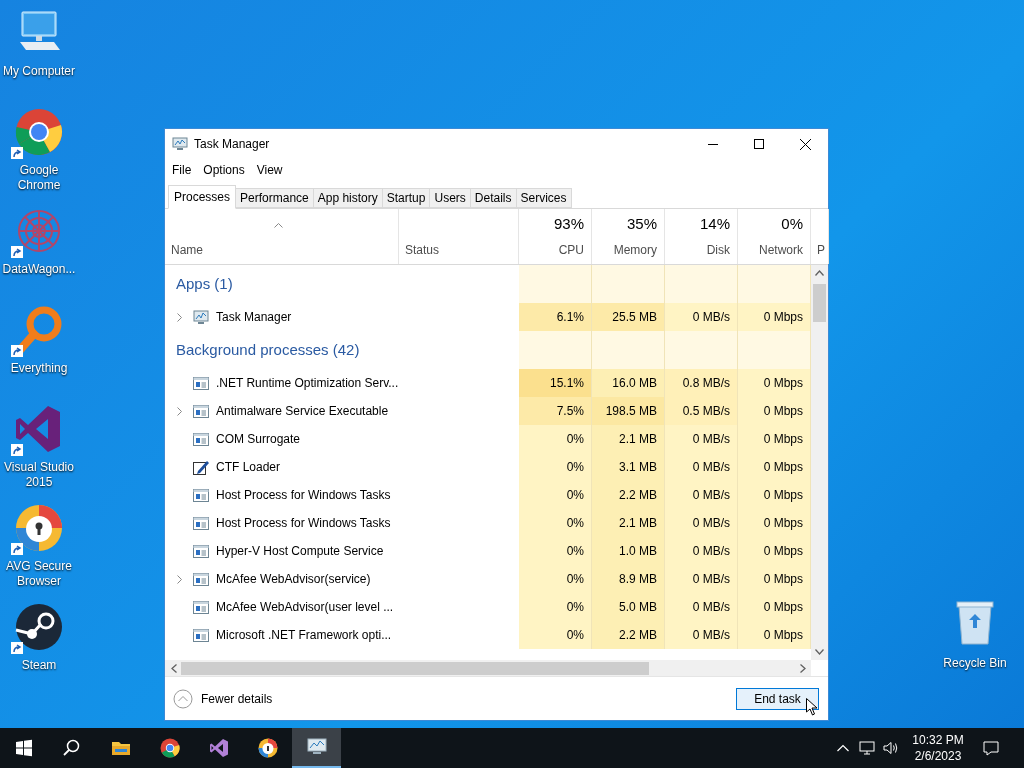 Image resolution: width=1024 pixels, height=768 pixels. I want to click on table-cell: 7.5%, so click(555, 411).